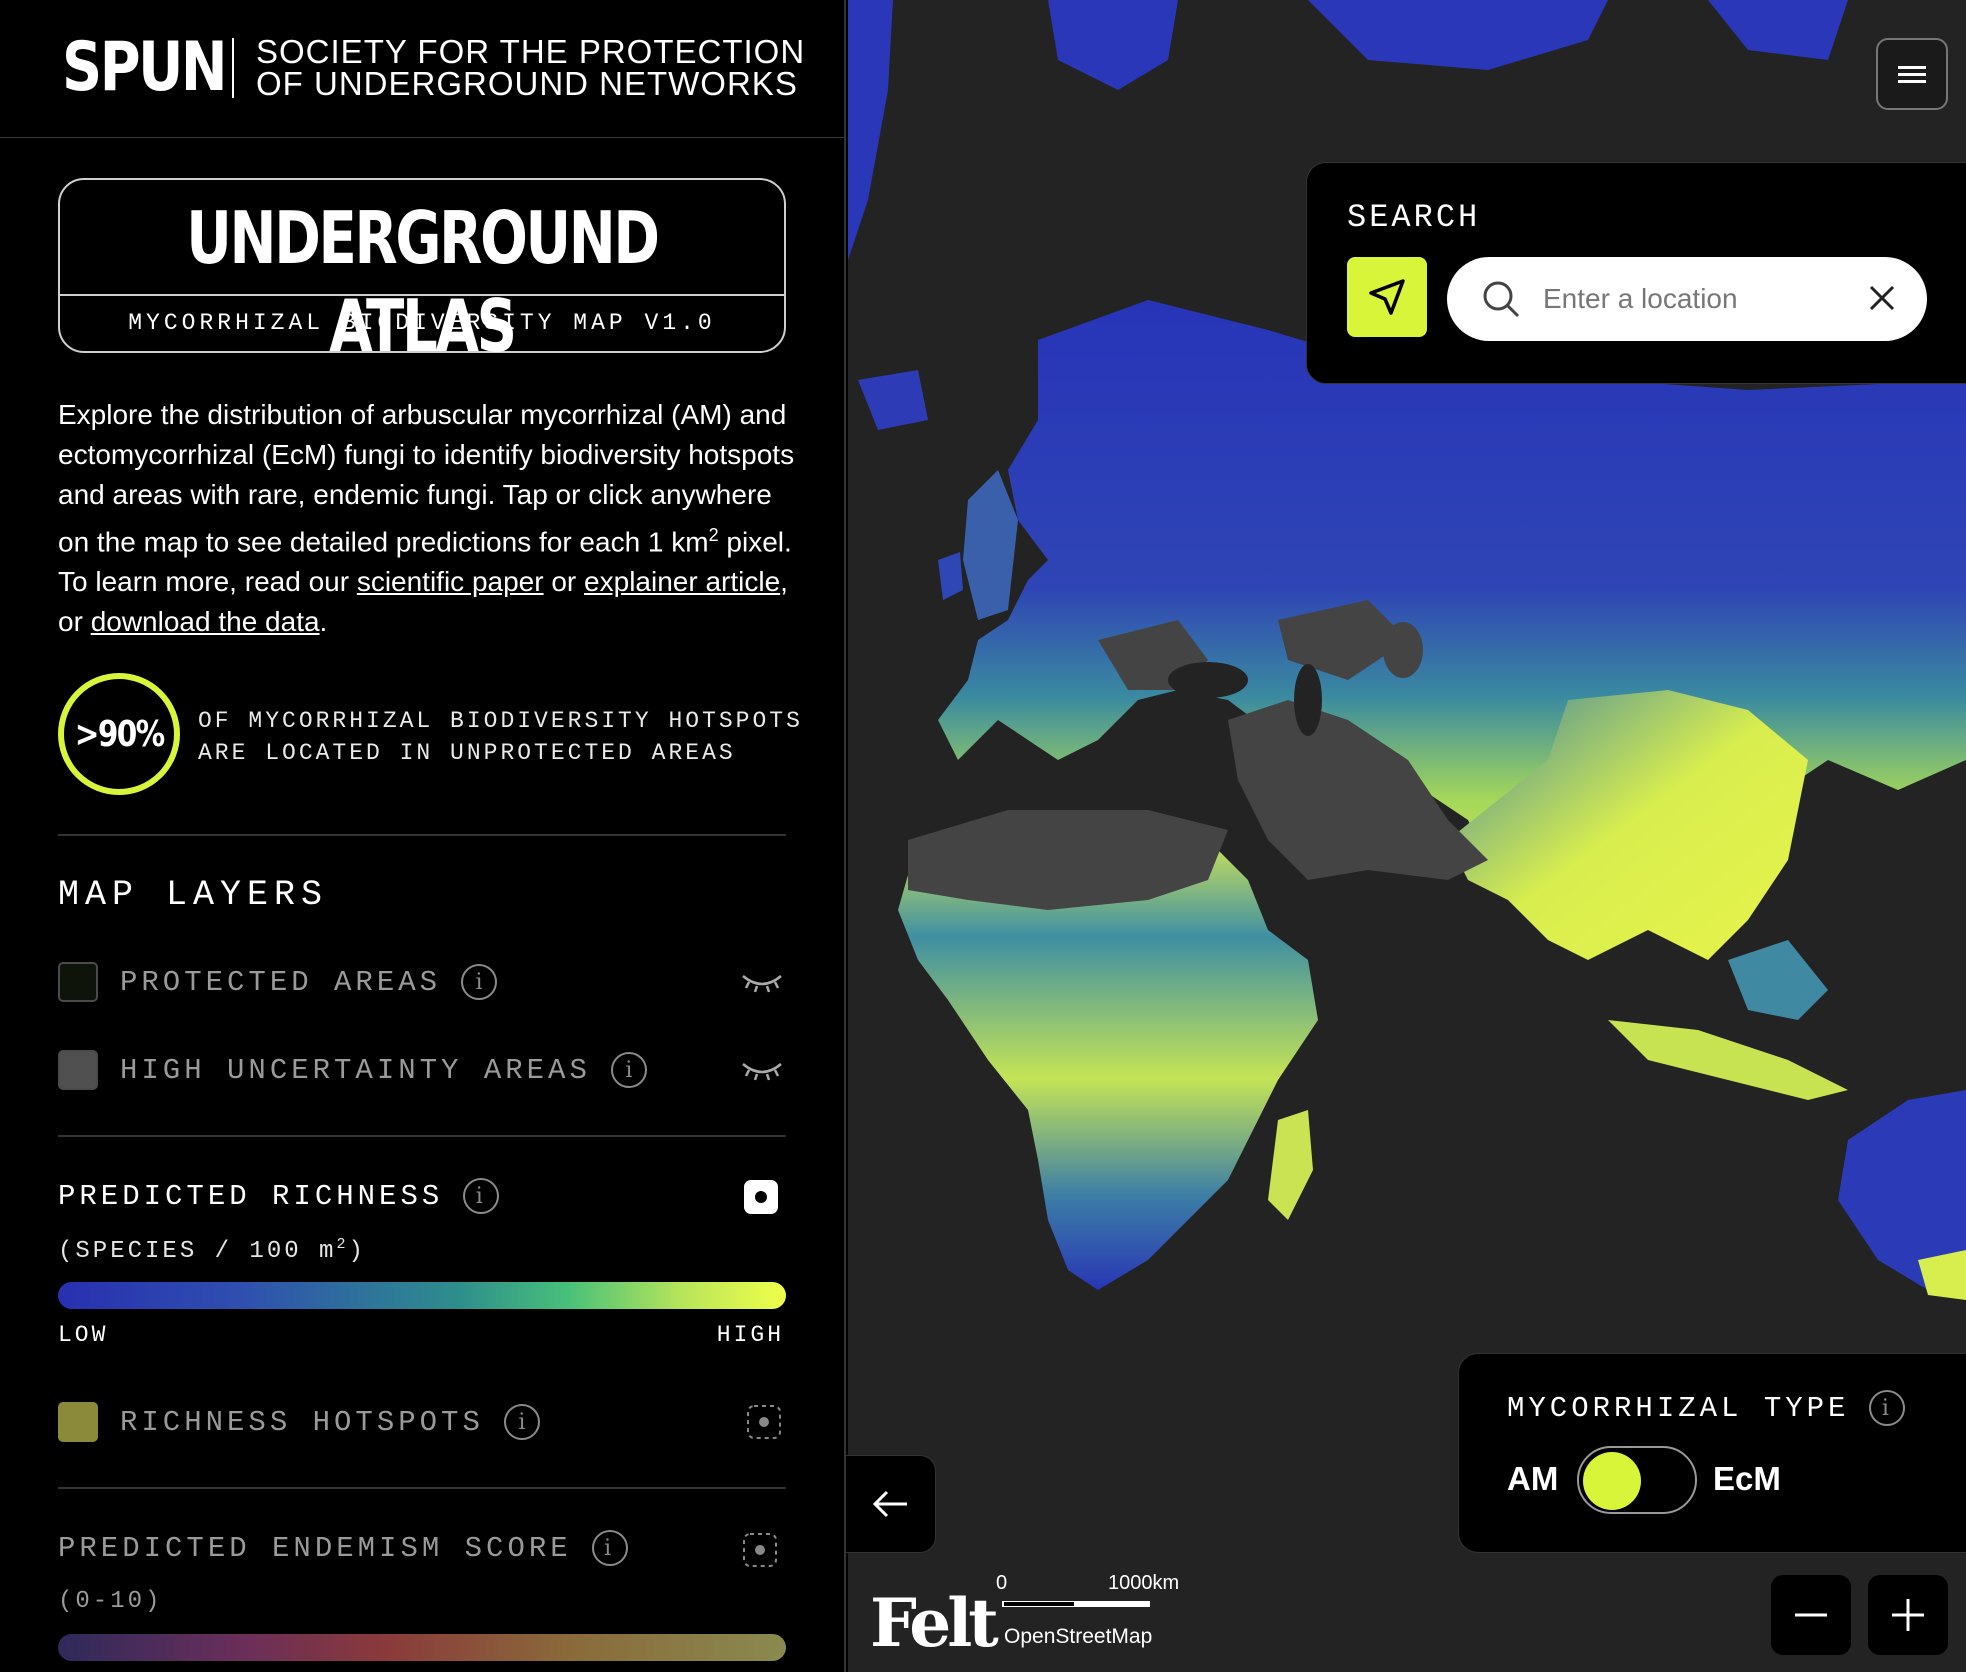 The width and height of the screenshot is (1966, 1672). What do you see at coordinates (357, 1251) in the screenshot?
I see `richness-unit-end: )` at bounding box center [357, 1251].